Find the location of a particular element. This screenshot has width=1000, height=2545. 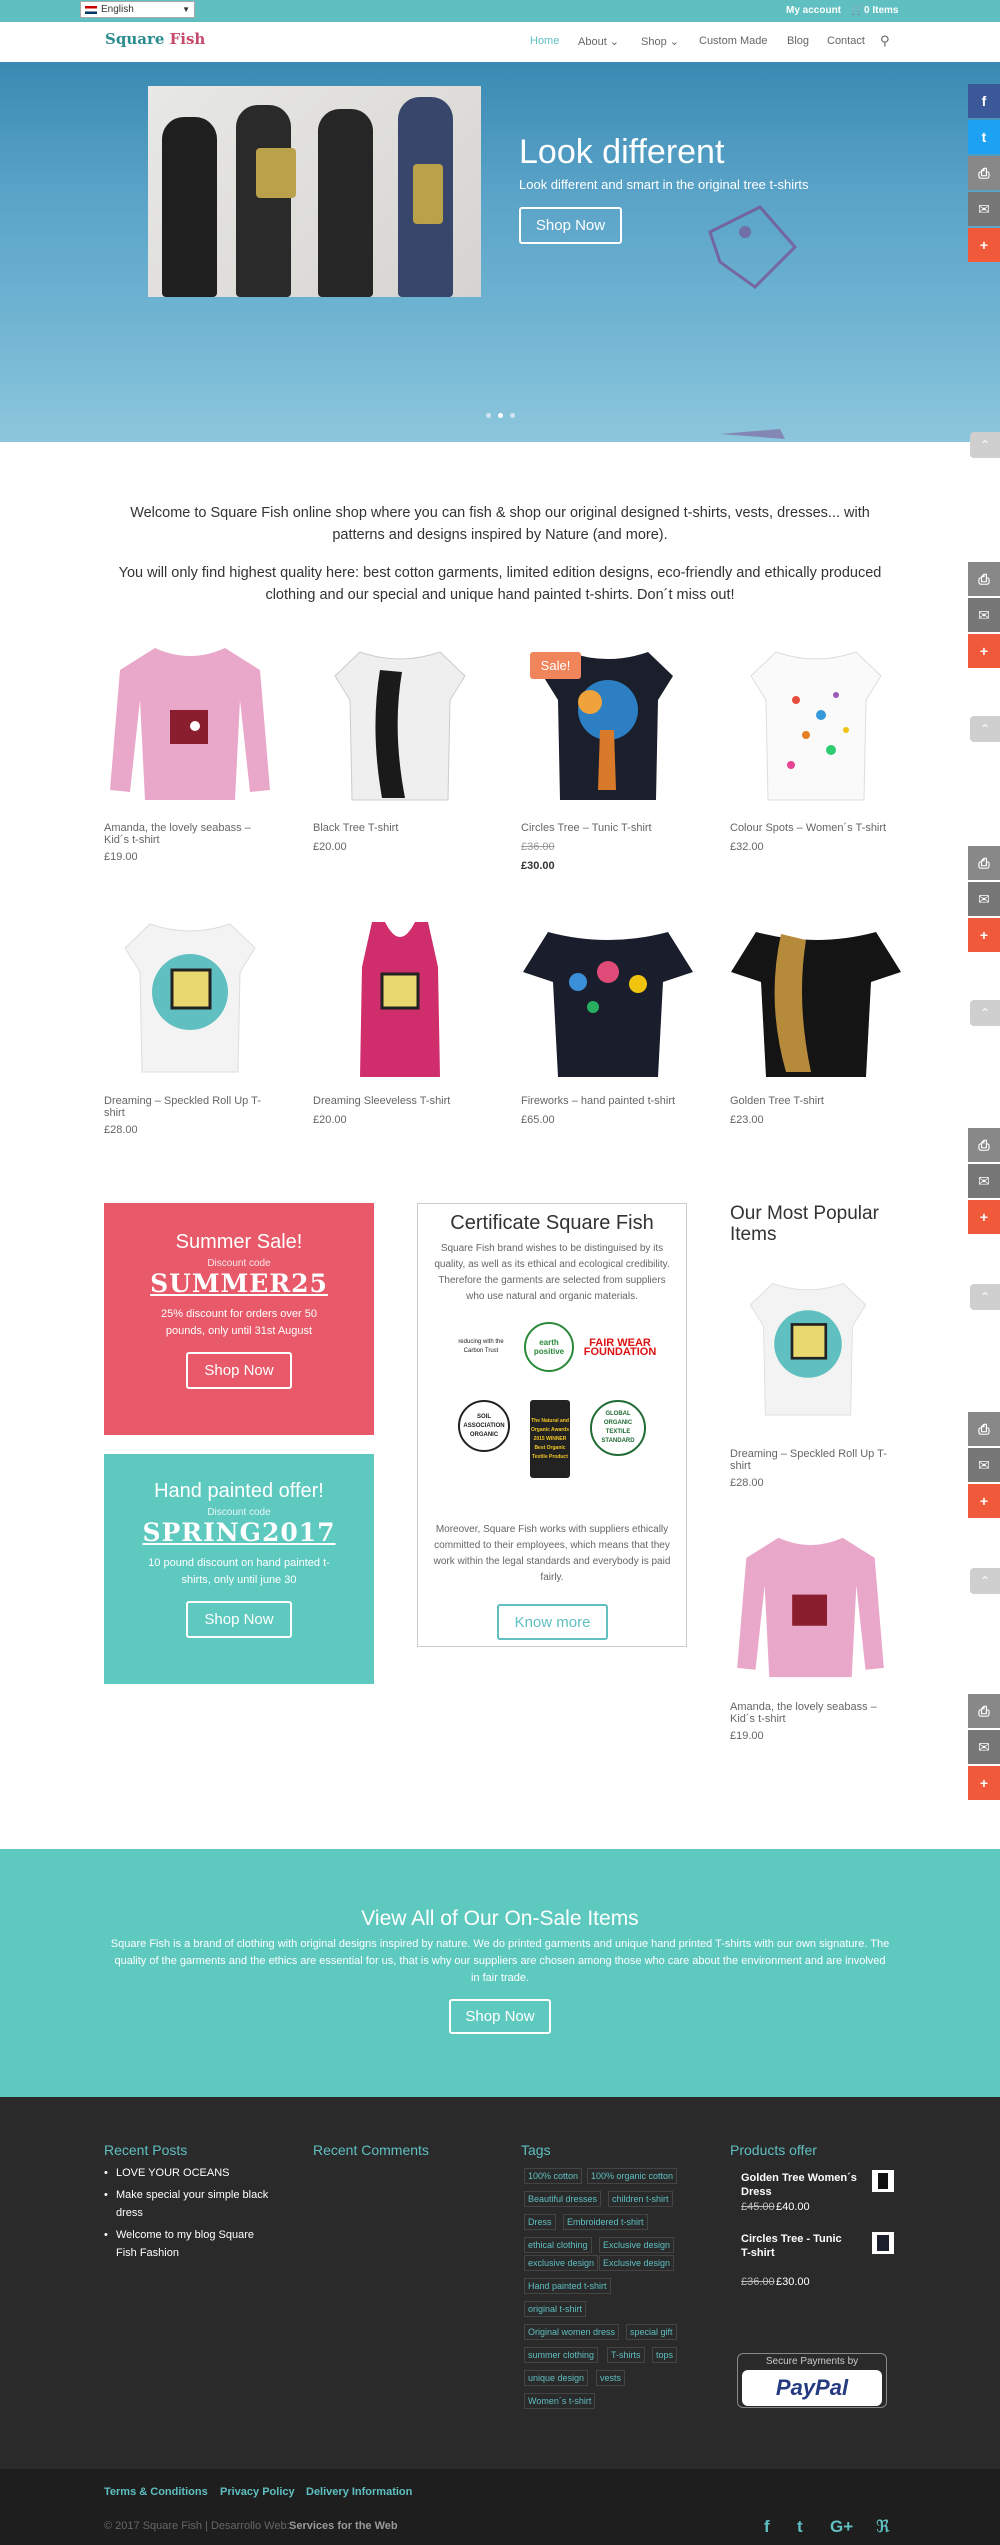

twitter-share-icon: t is located at coordinates (984, 137).